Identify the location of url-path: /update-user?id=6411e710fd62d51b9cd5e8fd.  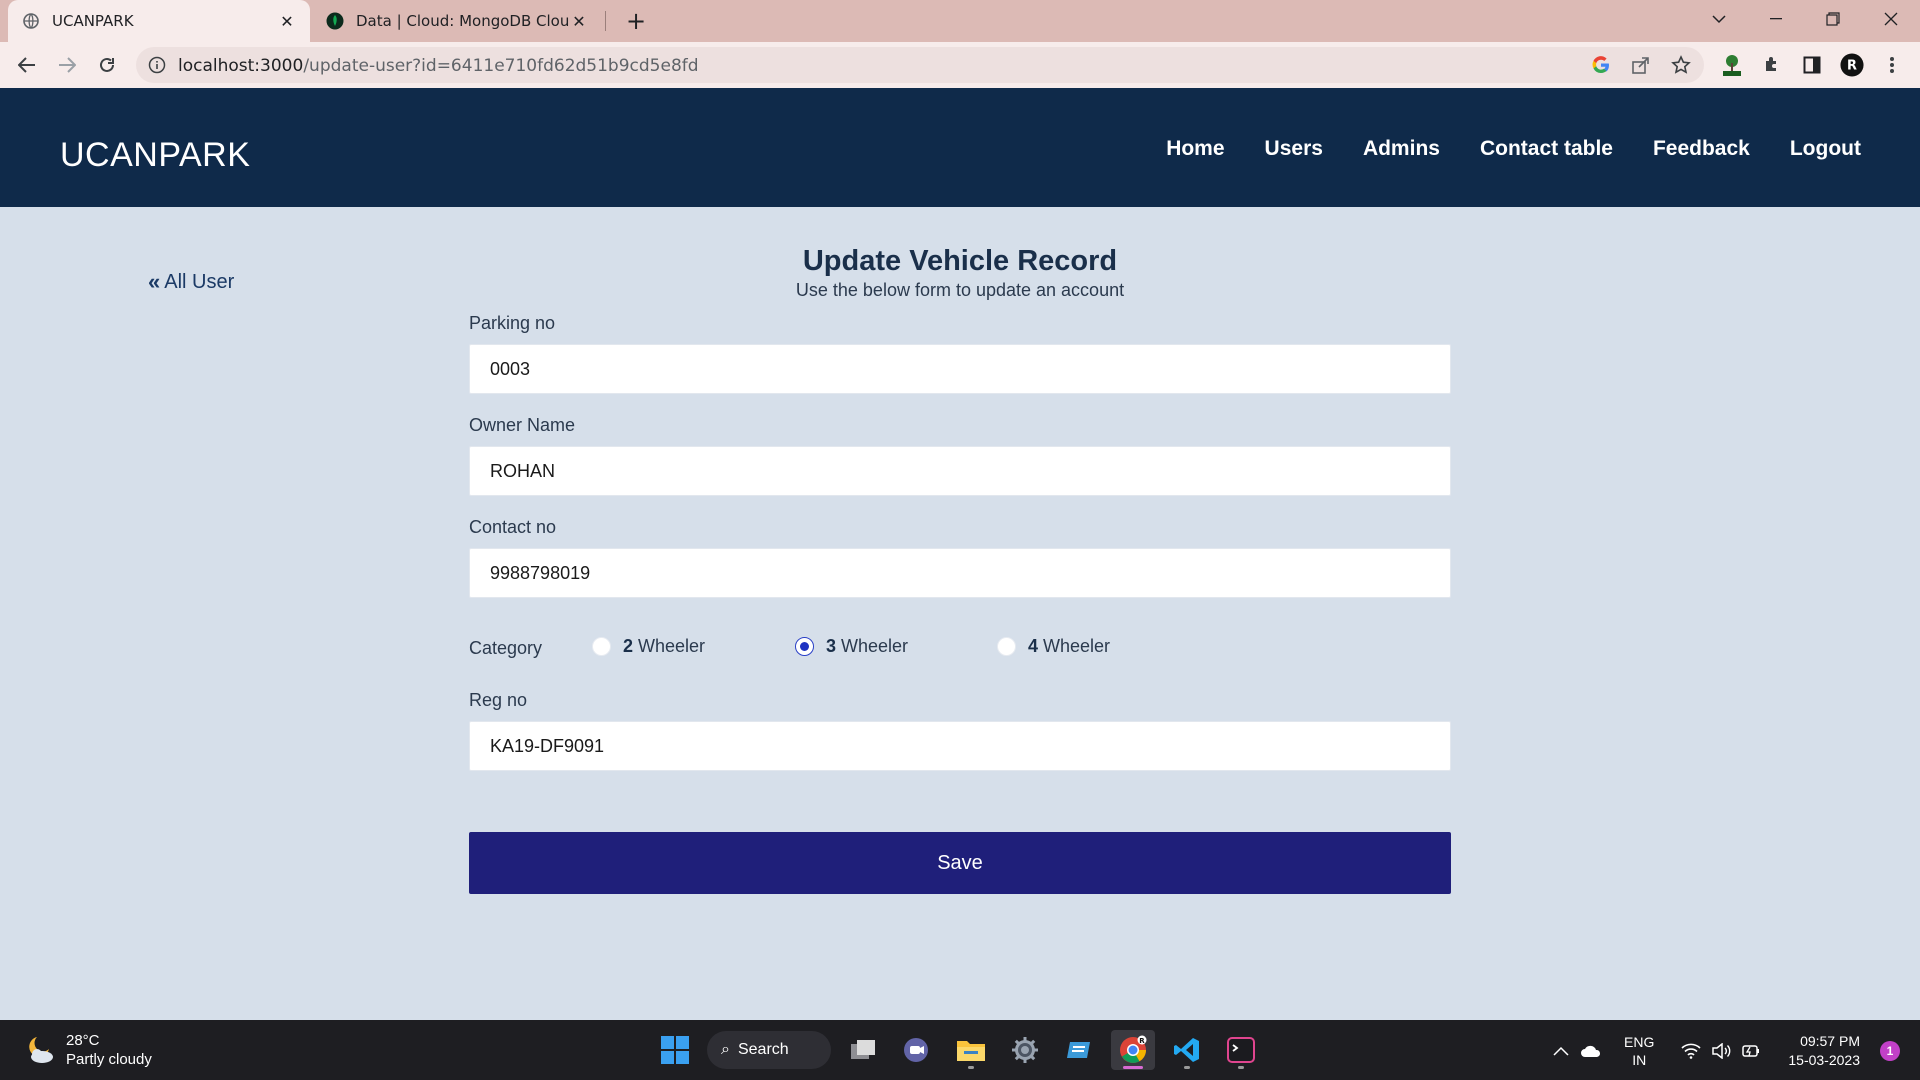
(501, 66).